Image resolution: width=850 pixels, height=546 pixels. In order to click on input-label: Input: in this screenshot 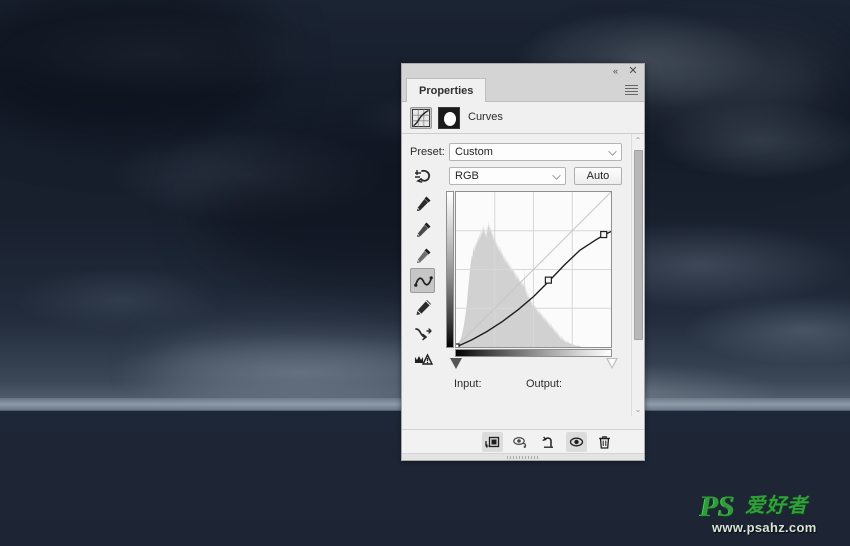, I will do `click(468, 384)`.